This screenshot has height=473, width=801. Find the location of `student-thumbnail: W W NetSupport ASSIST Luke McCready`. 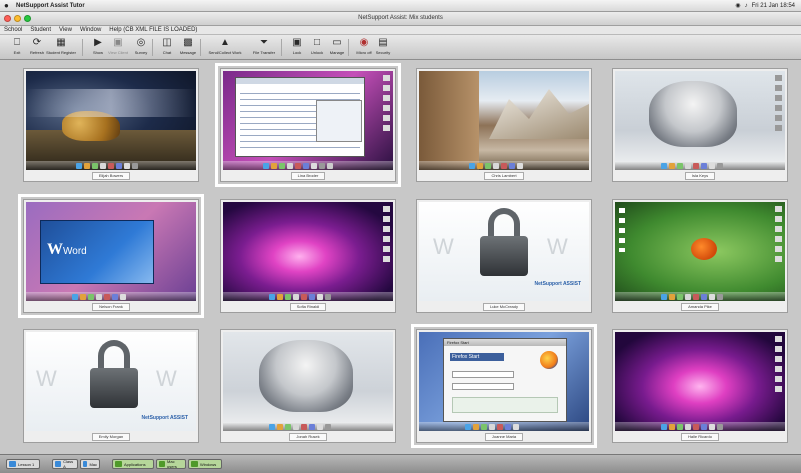

student-thumbnail: W W NetSupport ASSIST Luke McCready is located at coordinates (504, 256).